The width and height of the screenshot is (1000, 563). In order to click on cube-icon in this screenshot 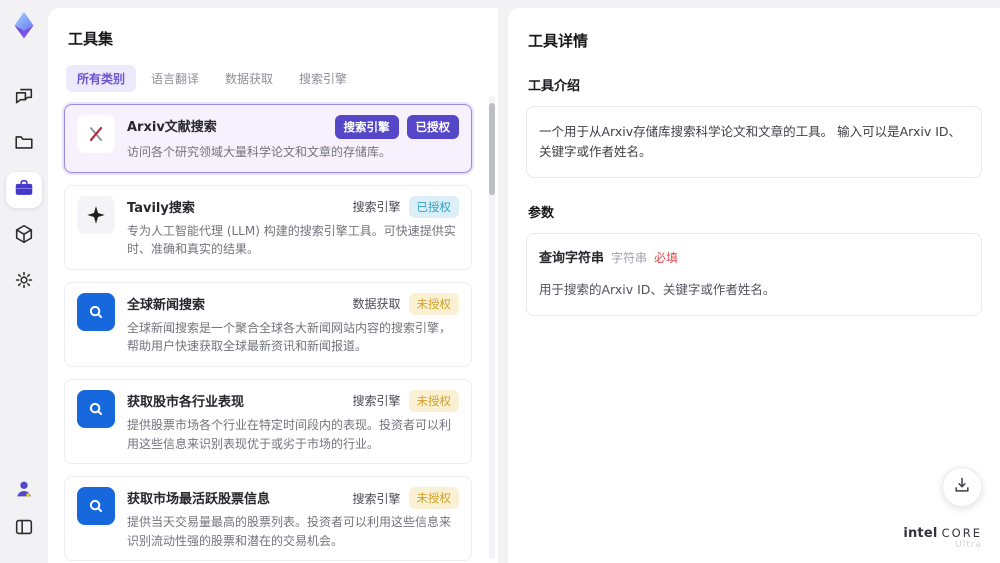, I will do `click(24, 236)`.